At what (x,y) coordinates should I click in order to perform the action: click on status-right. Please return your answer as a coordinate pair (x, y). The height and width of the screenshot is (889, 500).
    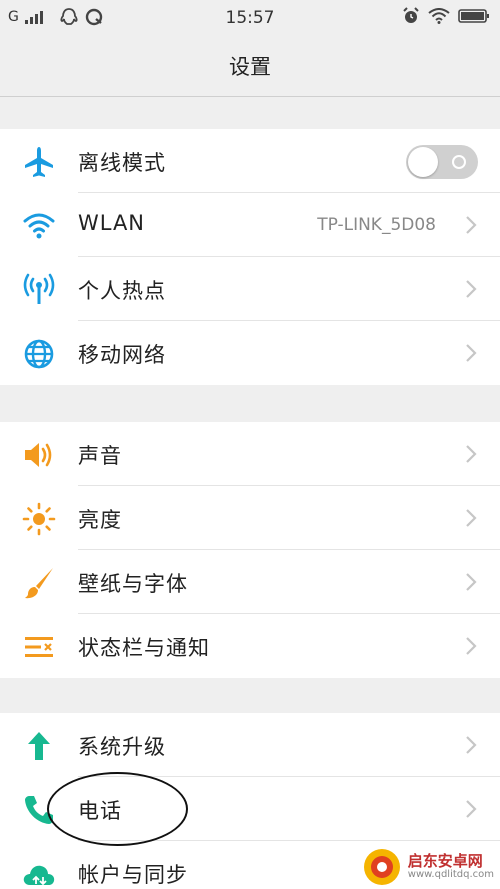
    Looking at the image, I should click on (446, 16).